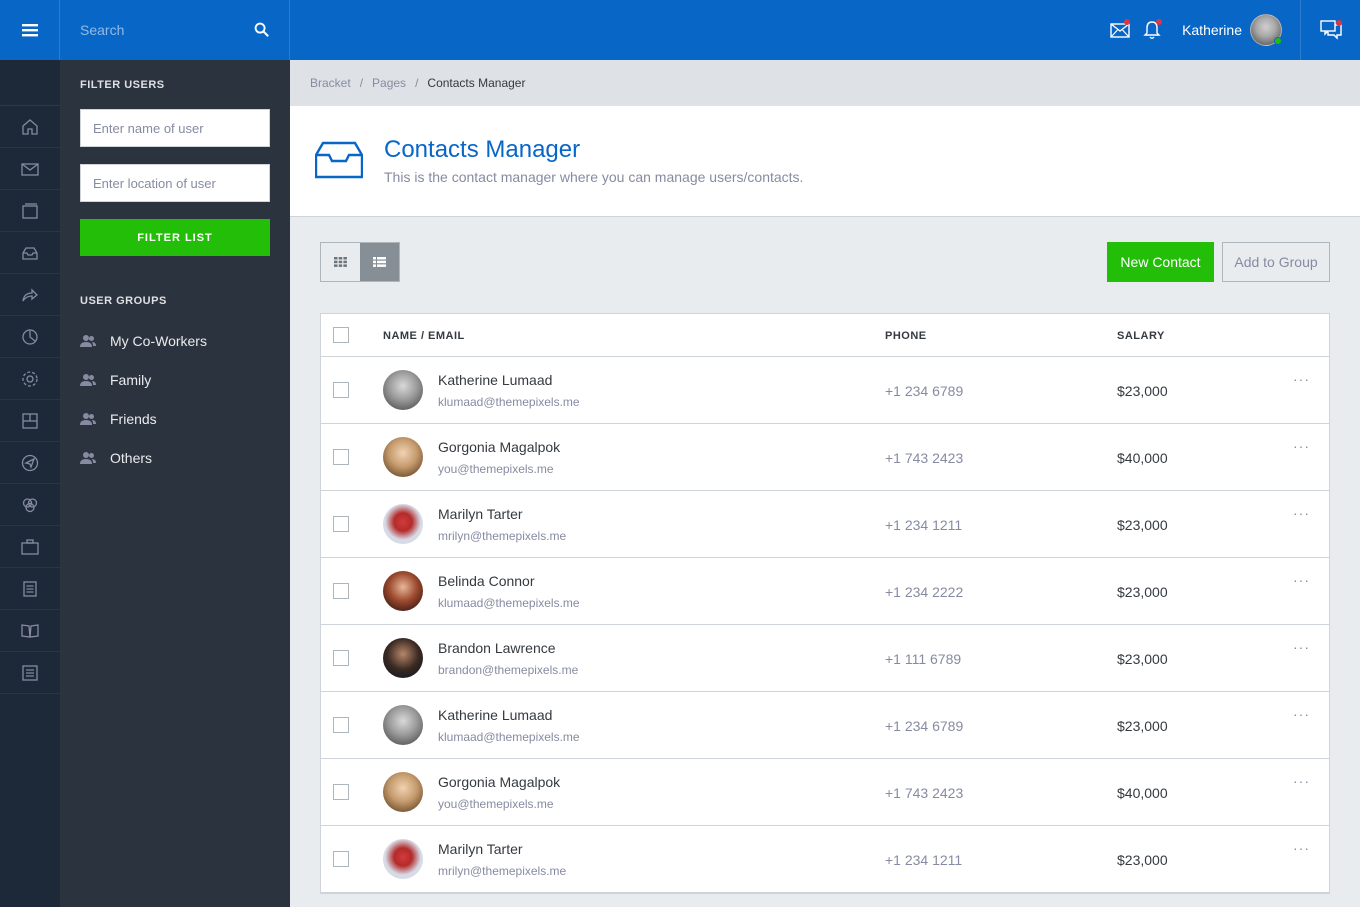  What do you see at coordinates (341, 335) in the screenshot?
I see `select-all-checkbox` at bounding box center [341, 335].